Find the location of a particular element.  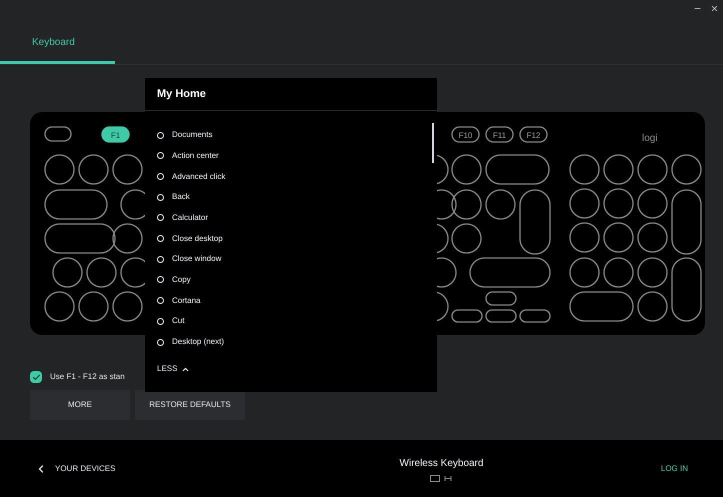

checkbox-label: Use F1 - F12 as stan is located at coordinates (87, 377).